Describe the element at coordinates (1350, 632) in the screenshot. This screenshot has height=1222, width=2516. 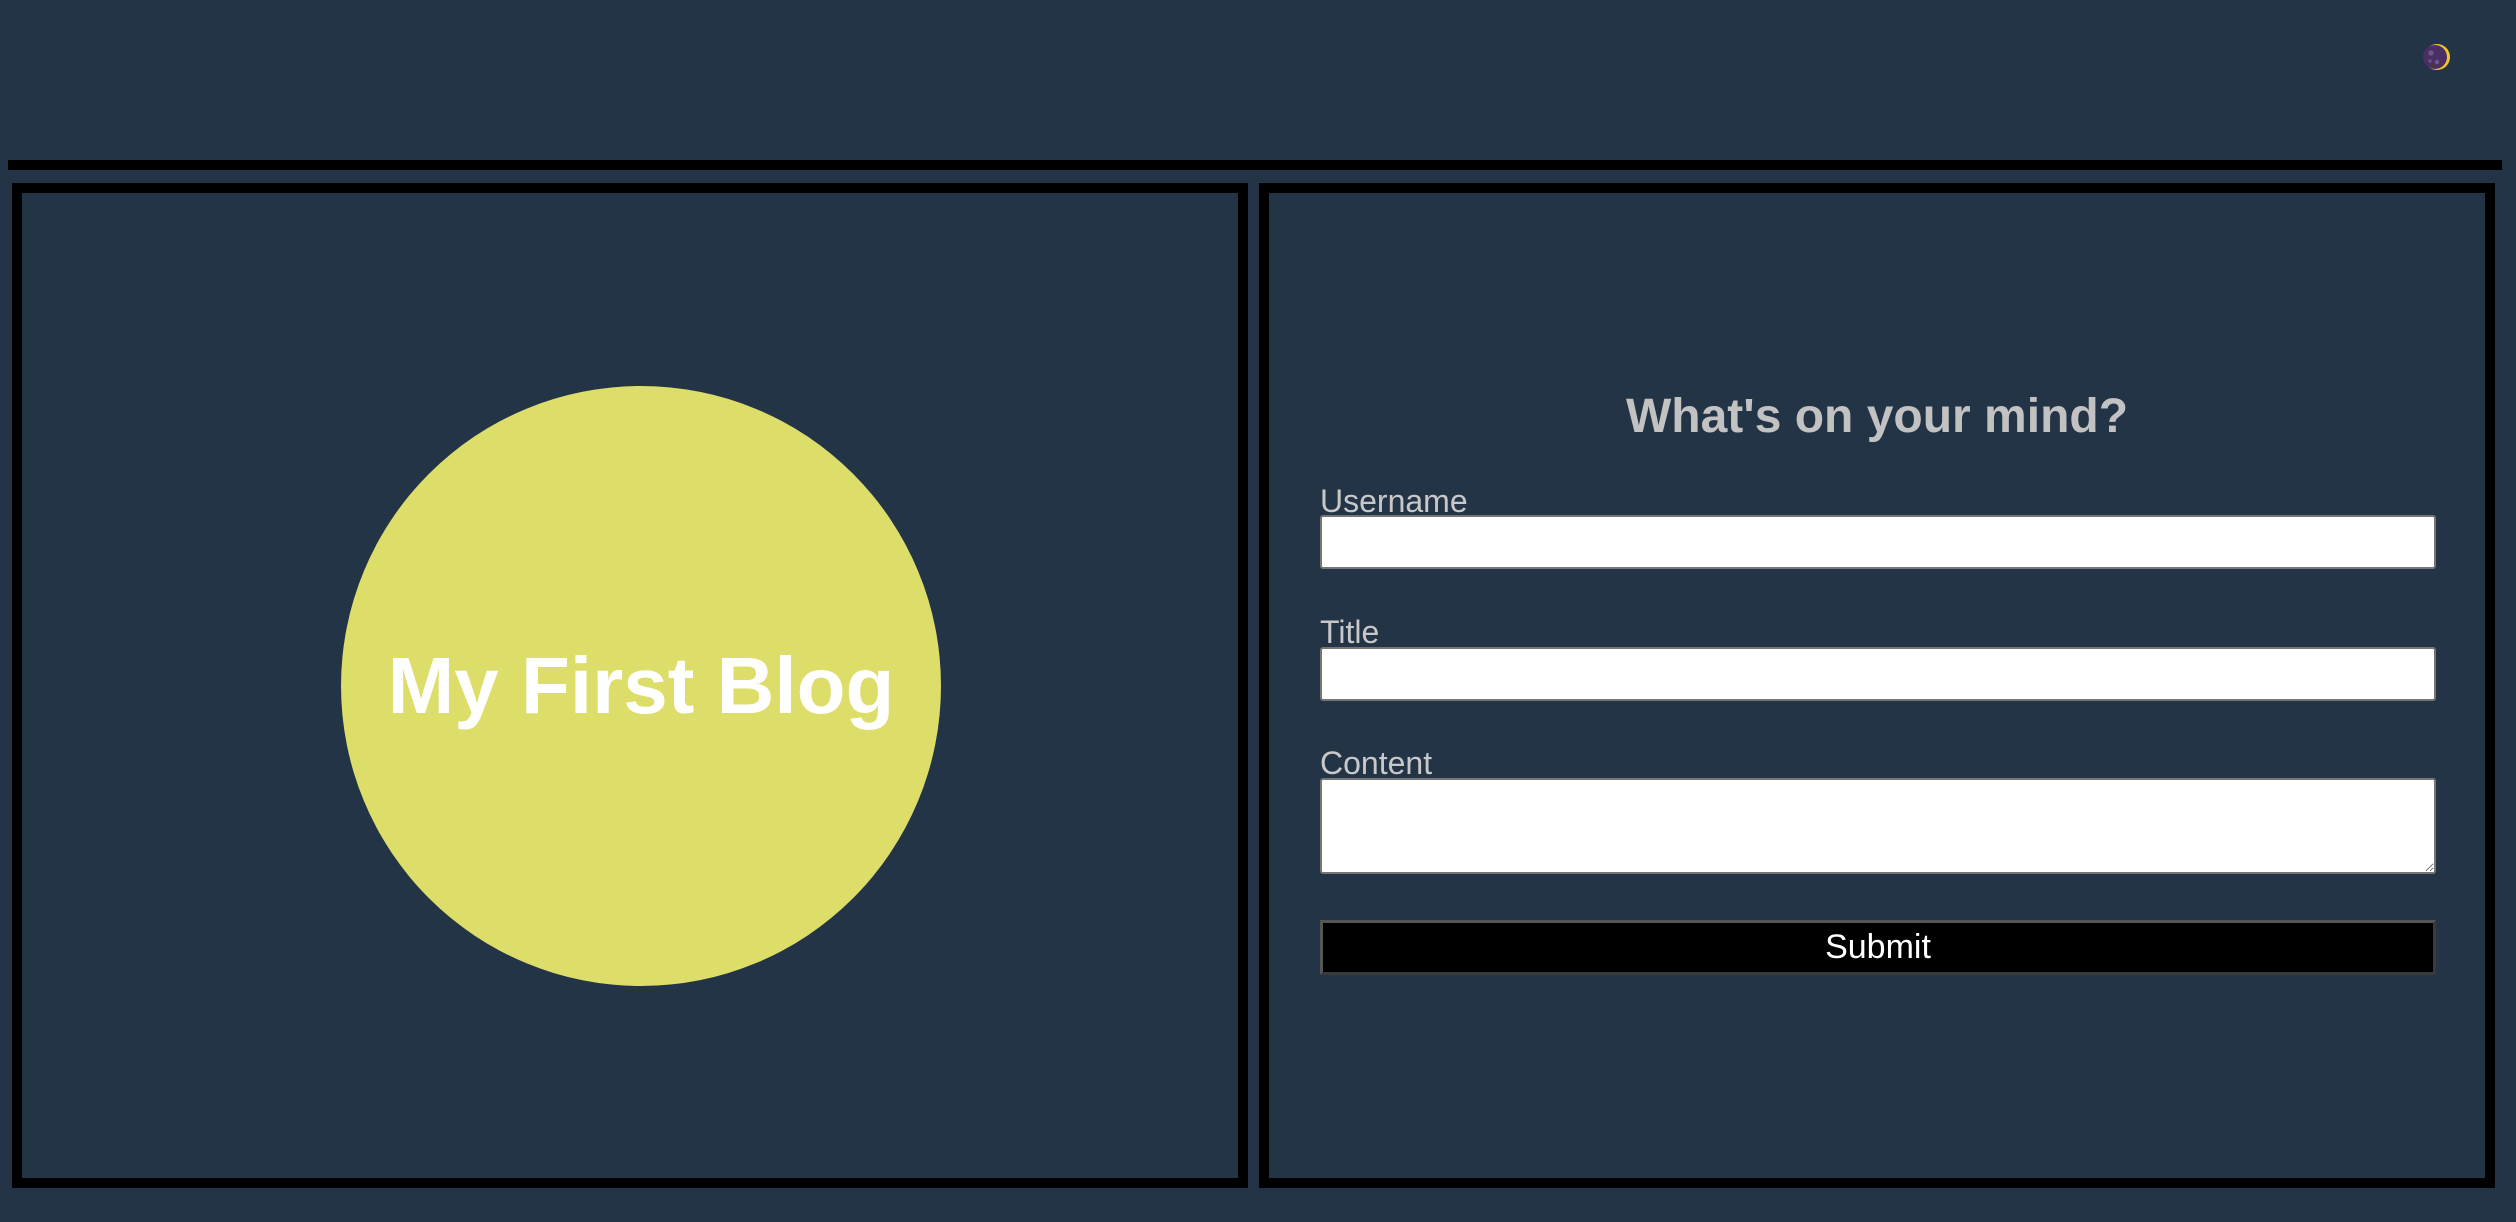
I see `title-label: Title` at that location.